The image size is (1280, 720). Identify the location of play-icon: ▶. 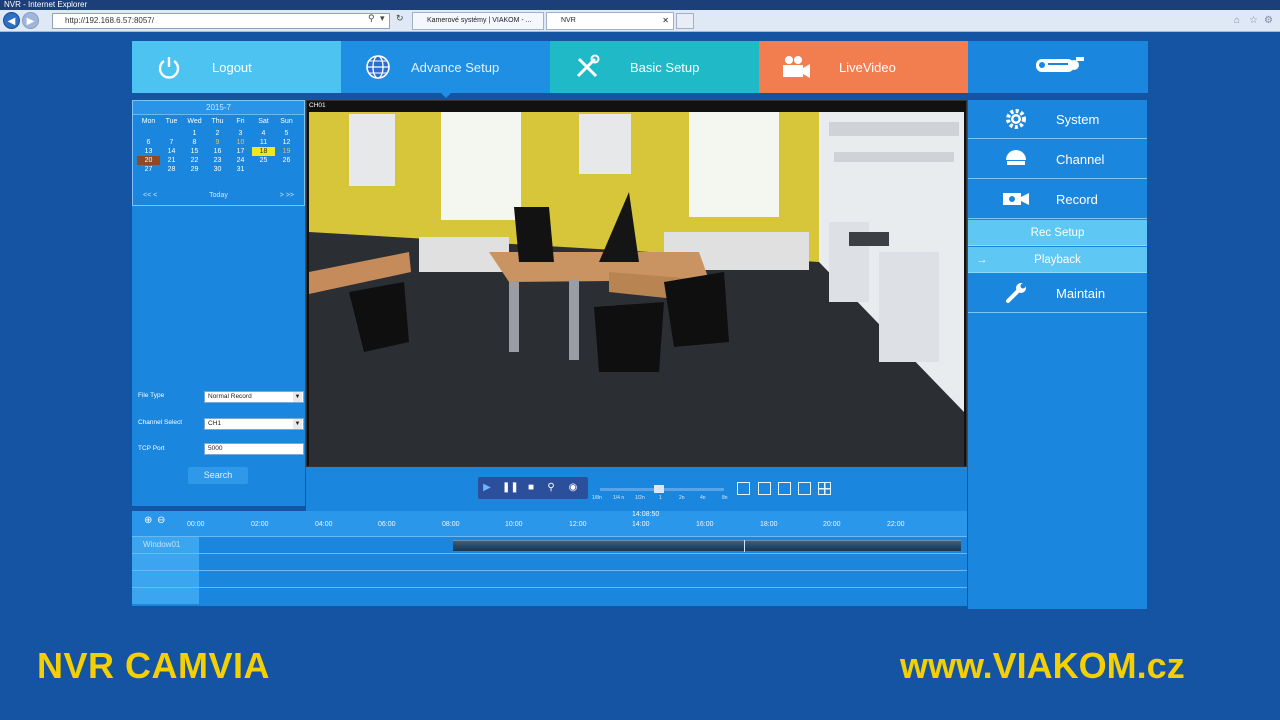
(487, 488).